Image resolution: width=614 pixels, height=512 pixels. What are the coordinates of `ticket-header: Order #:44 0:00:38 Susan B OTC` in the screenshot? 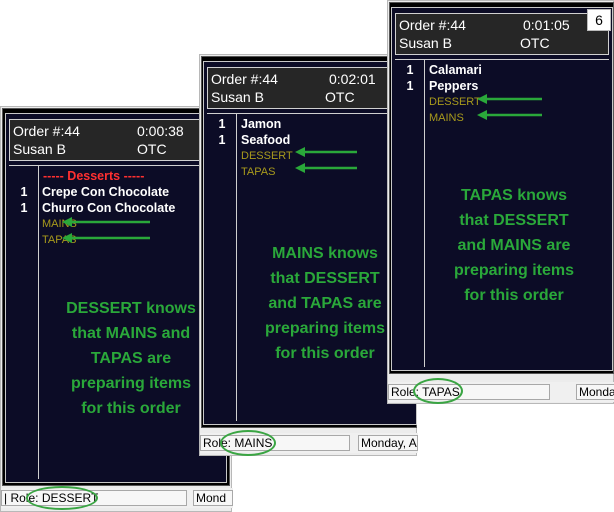 It's located at (116, 140).